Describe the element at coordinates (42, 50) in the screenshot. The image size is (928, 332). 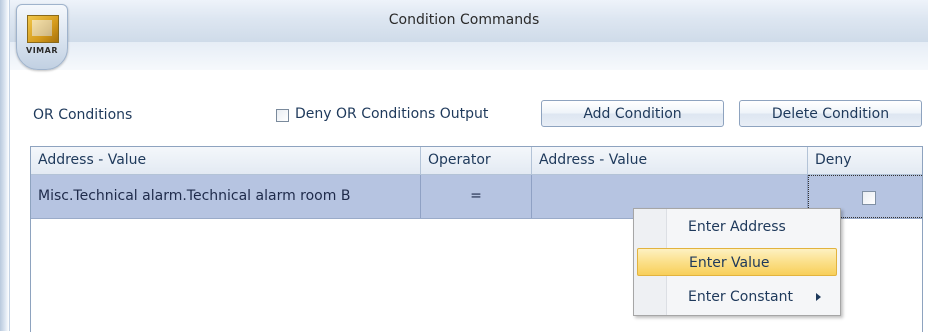
I see `app-brand-label: VIMAR` at that location.